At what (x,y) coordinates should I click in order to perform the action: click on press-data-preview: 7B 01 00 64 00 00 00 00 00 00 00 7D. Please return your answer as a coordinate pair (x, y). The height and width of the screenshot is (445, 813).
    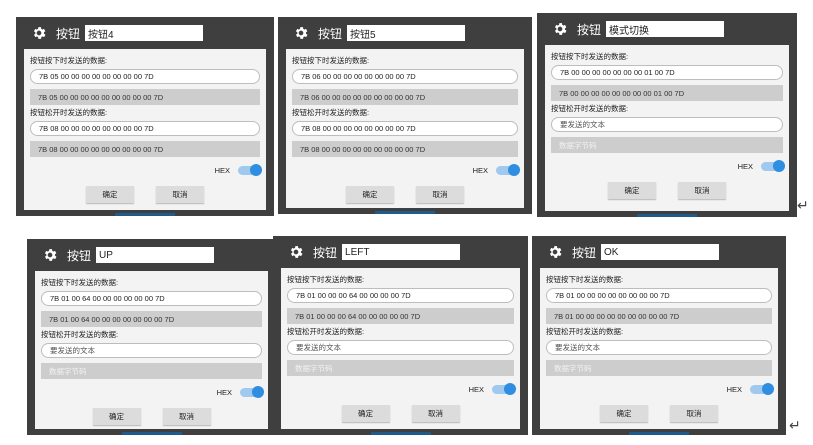
    Looking at the image, I should click on (151, 319).